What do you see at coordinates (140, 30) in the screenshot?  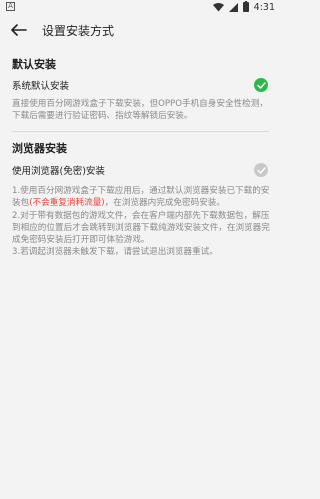 I see `toolbar: 设置安装方式` at bounding box center [140, 30].